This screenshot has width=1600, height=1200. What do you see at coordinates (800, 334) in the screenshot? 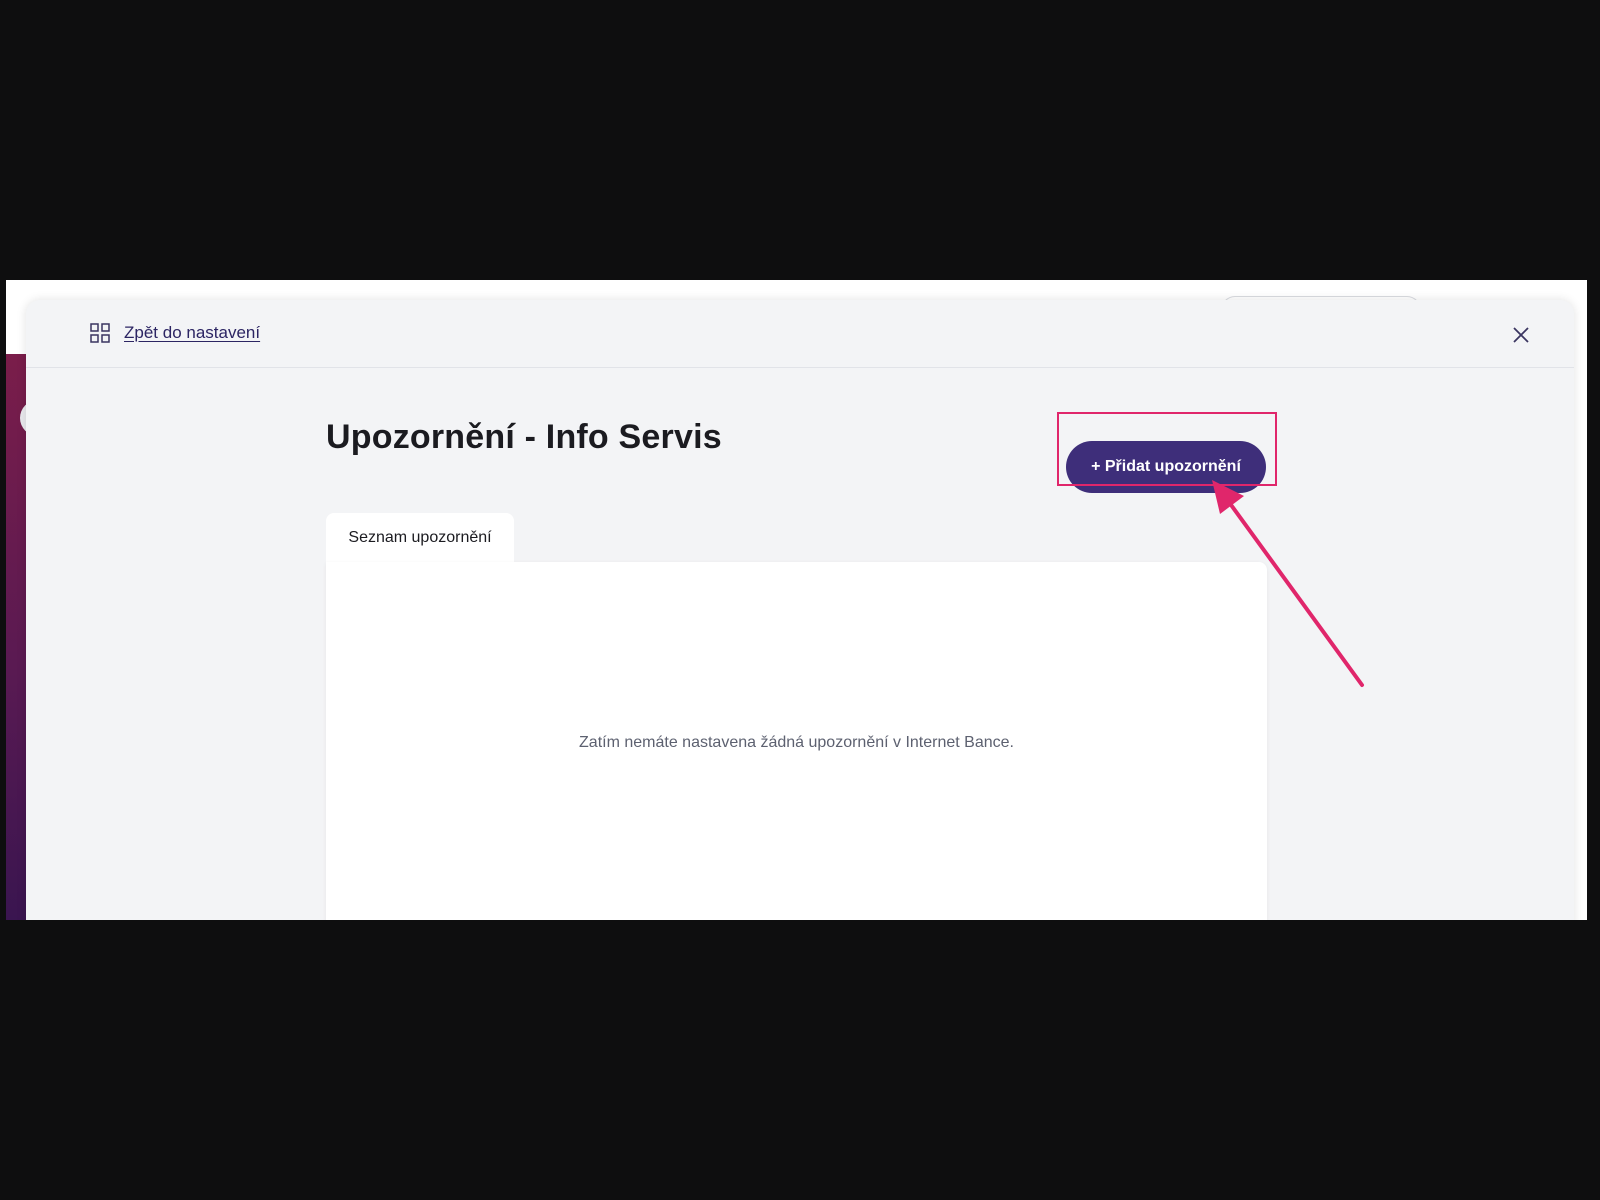
I see `modal-header: Zpět do nastavení` at bounding box center [800, 334].